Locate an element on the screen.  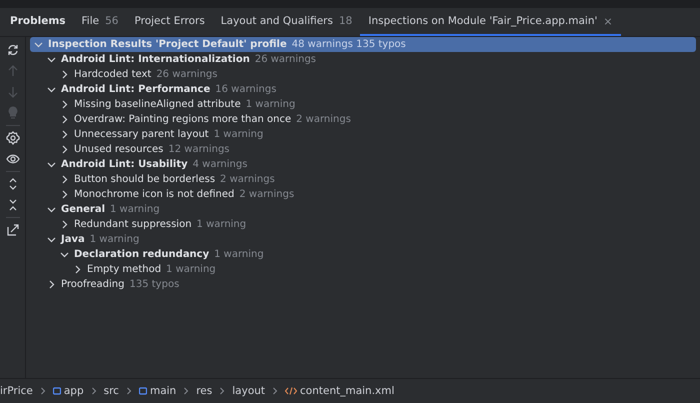
tree-row: Java 1 warning is located at coordinates (363, 239).